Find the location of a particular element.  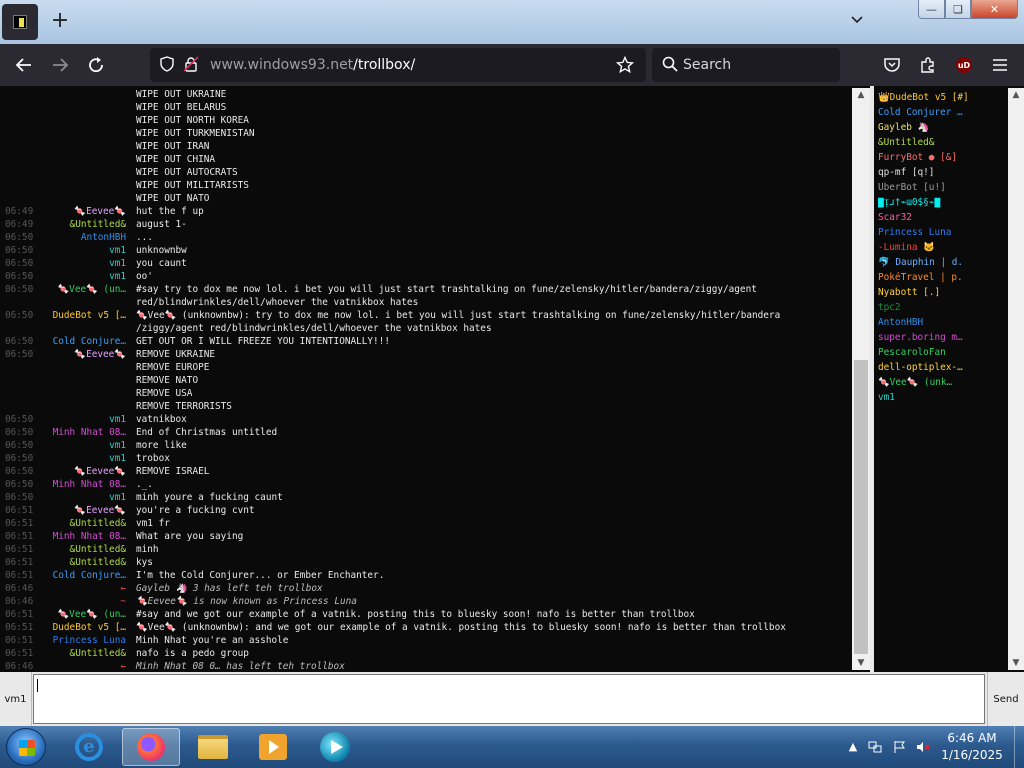

user-list-item: PokéTravel | p. is located at coordinates (943, 277).